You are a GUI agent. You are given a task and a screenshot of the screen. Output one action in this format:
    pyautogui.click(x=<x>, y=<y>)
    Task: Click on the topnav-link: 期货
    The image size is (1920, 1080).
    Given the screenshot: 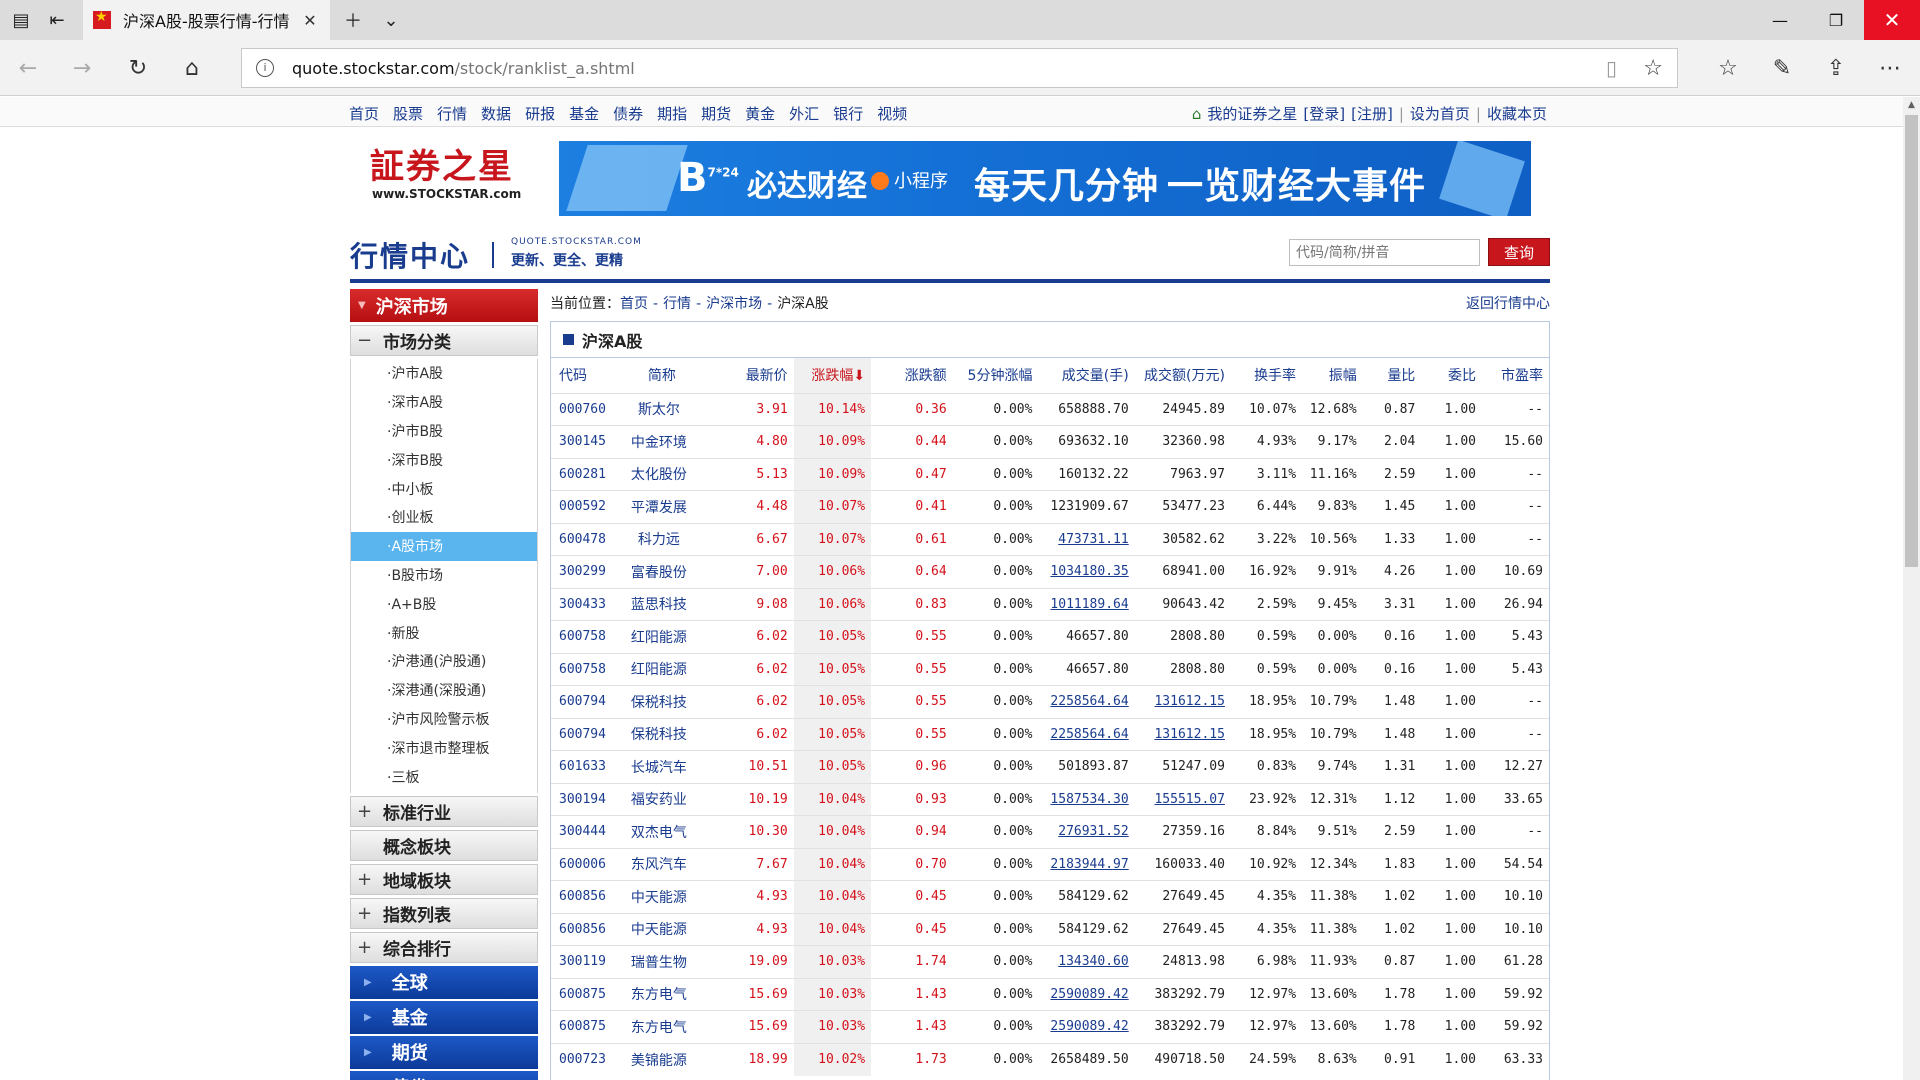 What is the action you would take?
    pyautogui.click(x=716, y=113)
    